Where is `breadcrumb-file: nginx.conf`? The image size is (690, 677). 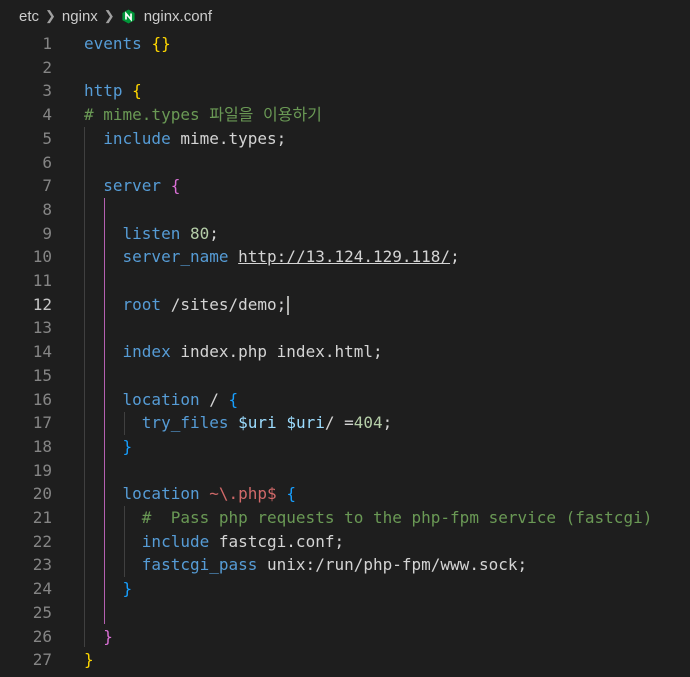 breadcrumb-file: nginx.conf is located at coordinates (178, 16).